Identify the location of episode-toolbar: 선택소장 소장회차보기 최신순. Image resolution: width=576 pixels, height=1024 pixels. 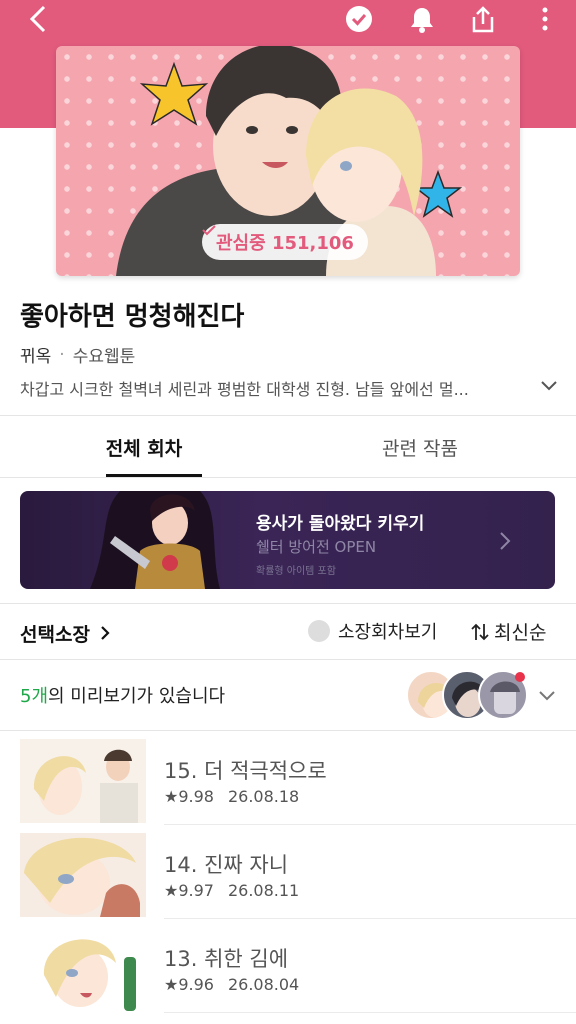
(288, 632).